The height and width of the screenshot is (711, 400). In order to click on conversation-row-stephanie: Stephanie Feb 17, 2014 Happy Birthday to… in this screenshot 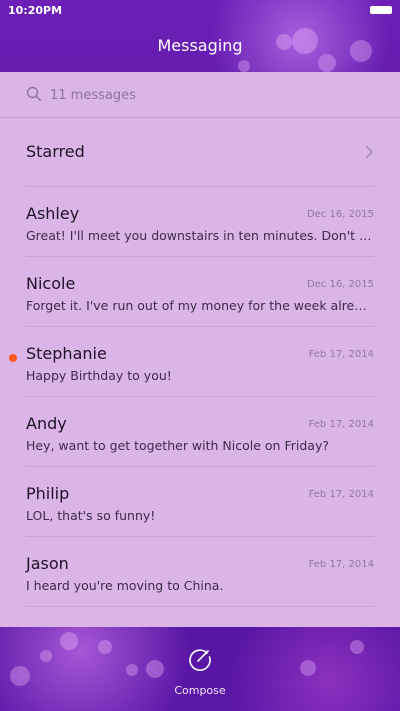, I will do `click(200, 361)`.